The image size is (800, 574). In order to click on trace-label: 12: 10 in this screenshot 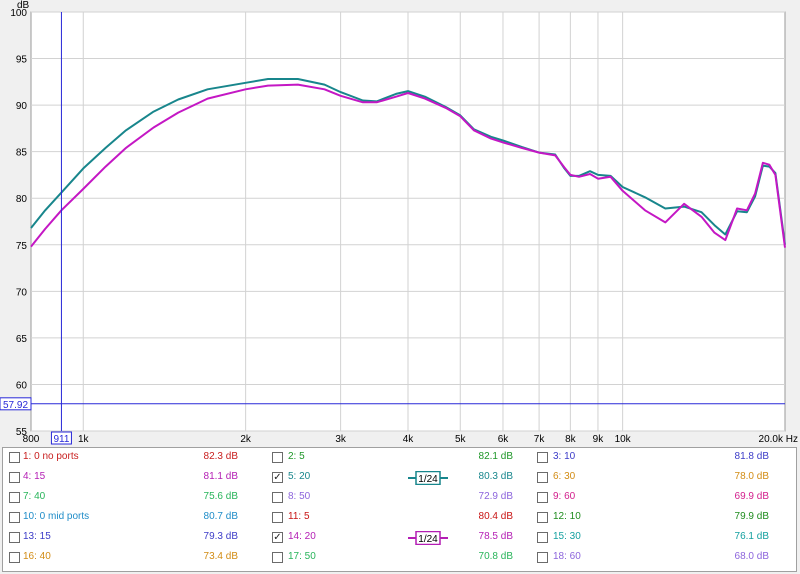, I will do `click(567, 516)`.